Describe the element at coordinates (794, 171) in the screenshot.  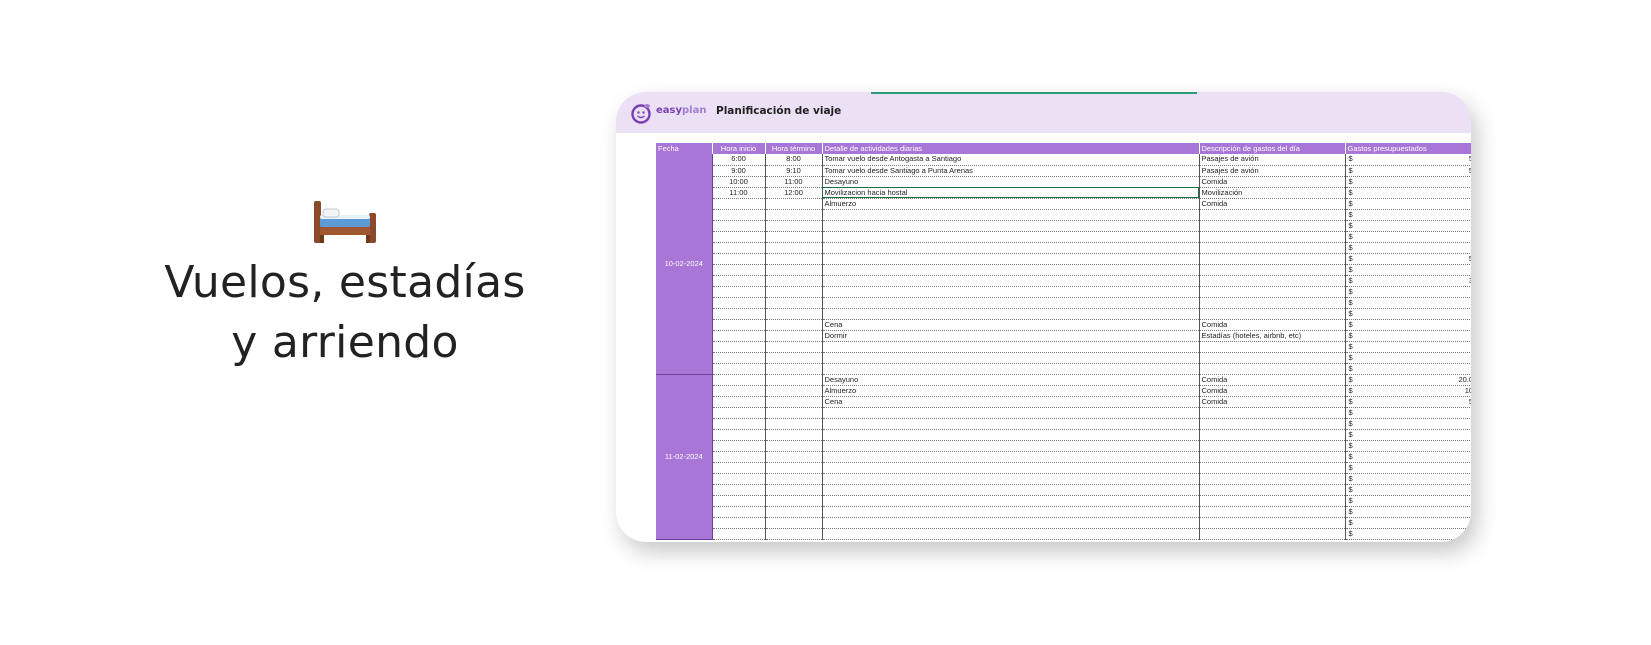
I see `end-time-cell: 9:10` at that location.